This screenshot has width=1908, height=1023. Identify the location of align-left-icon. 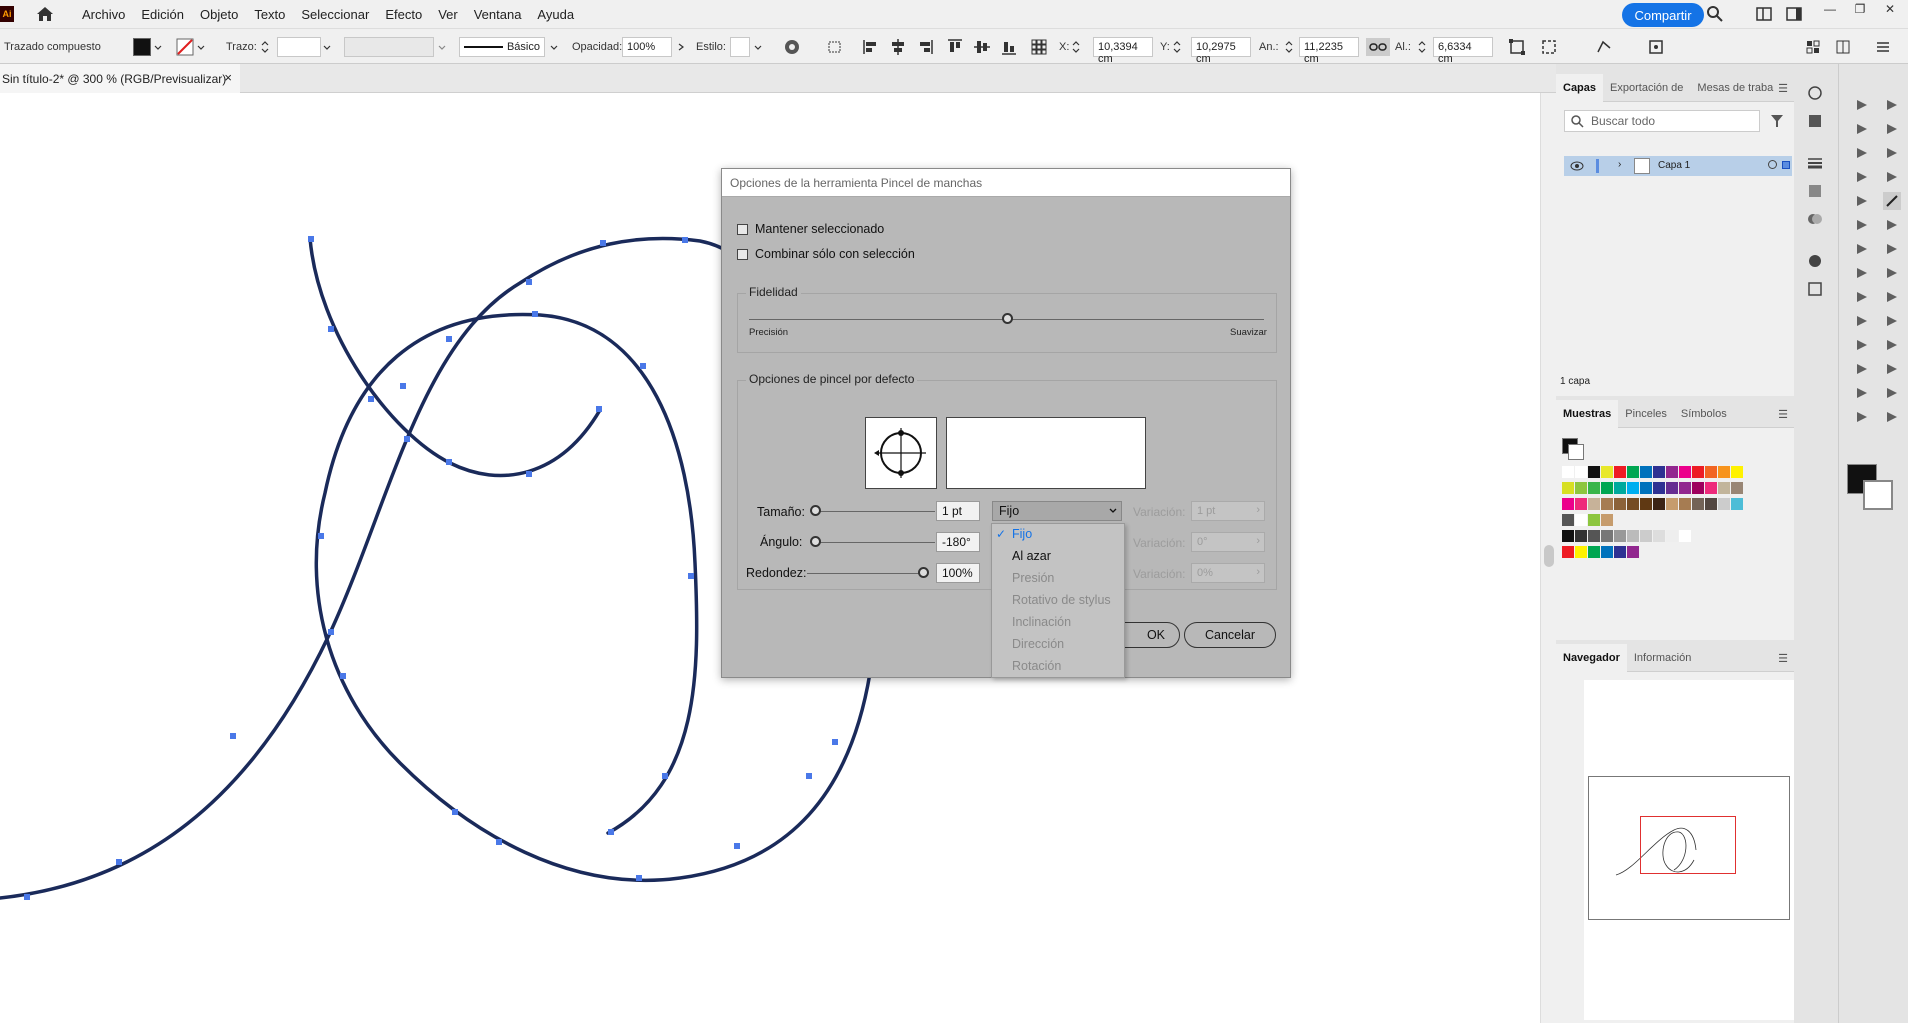
(871, 47).